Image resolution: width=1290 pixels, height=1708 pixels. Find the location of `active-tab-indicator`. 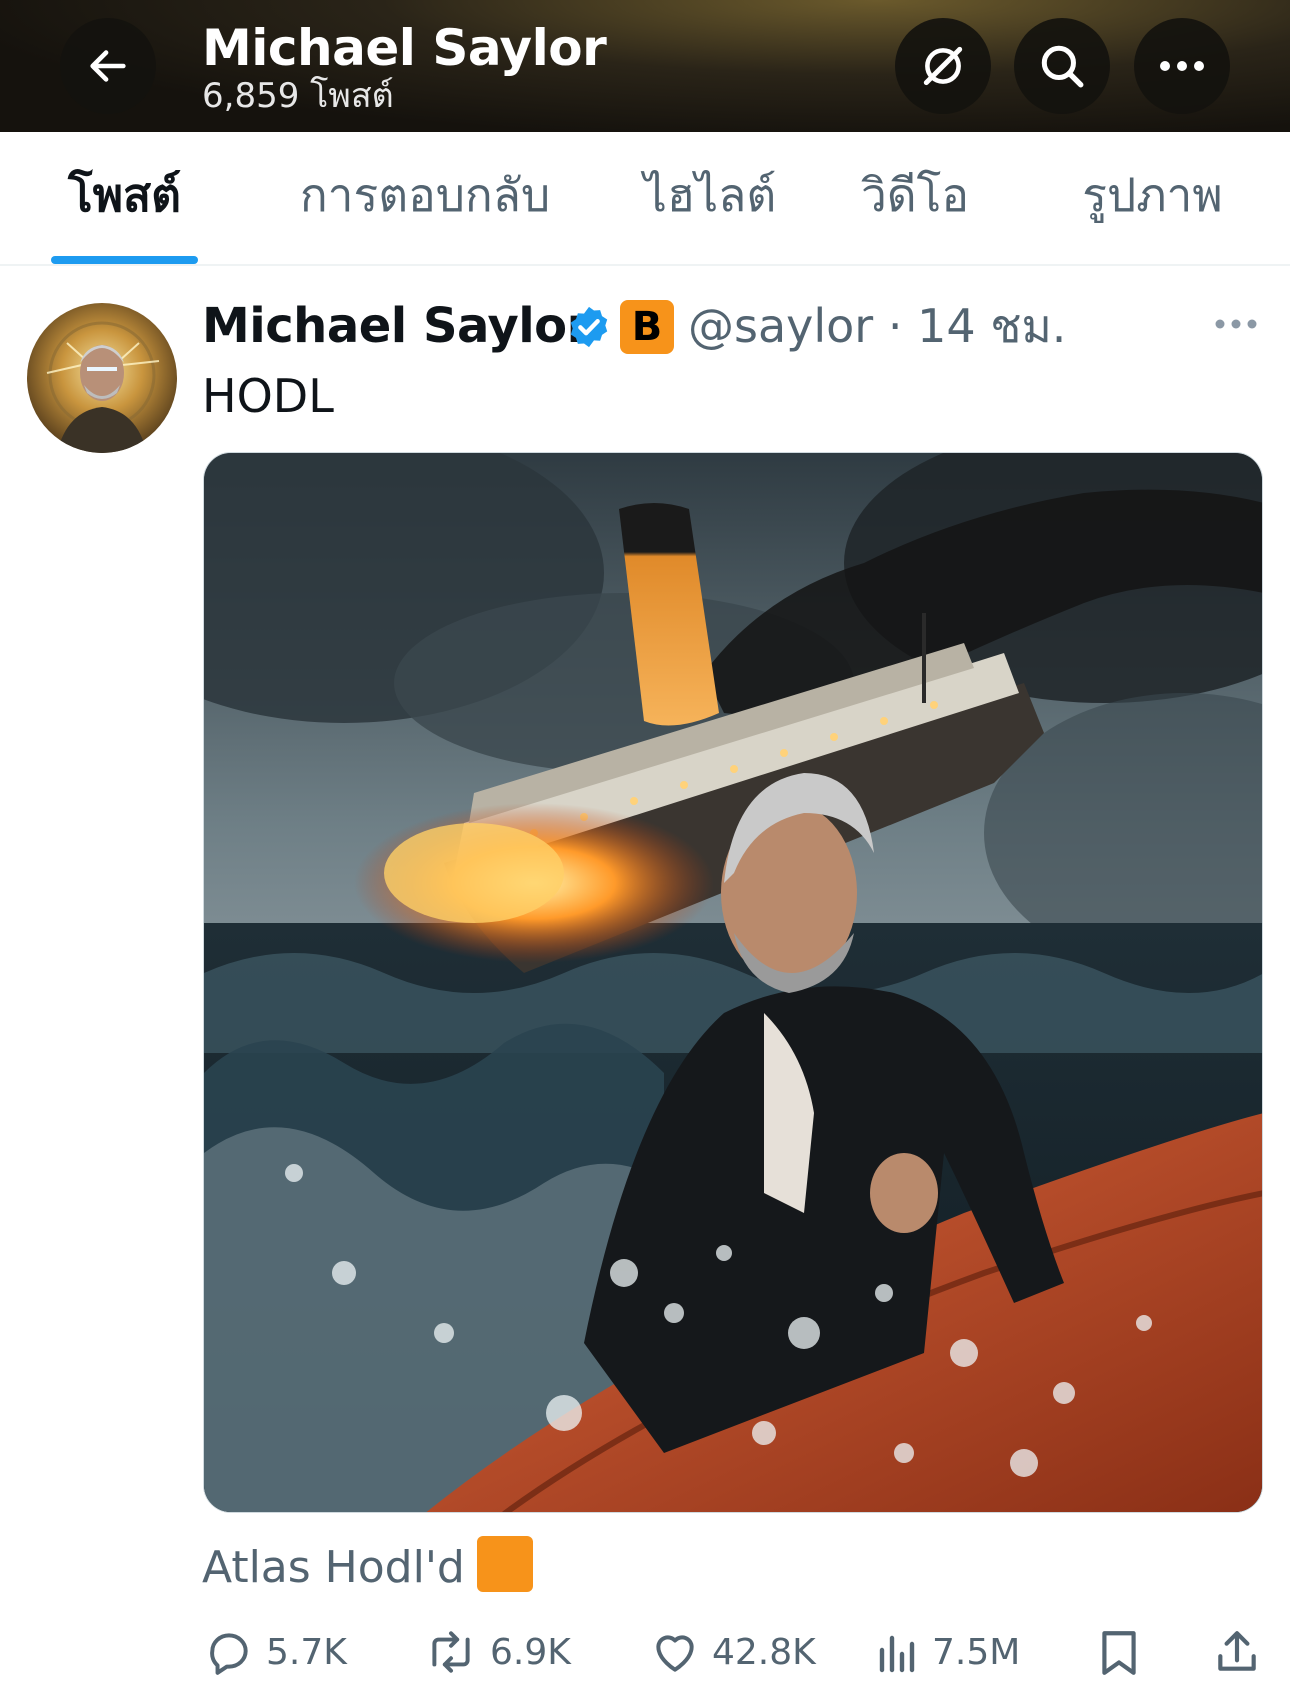

active-tab-indicator is located at coordinates (124, 260).